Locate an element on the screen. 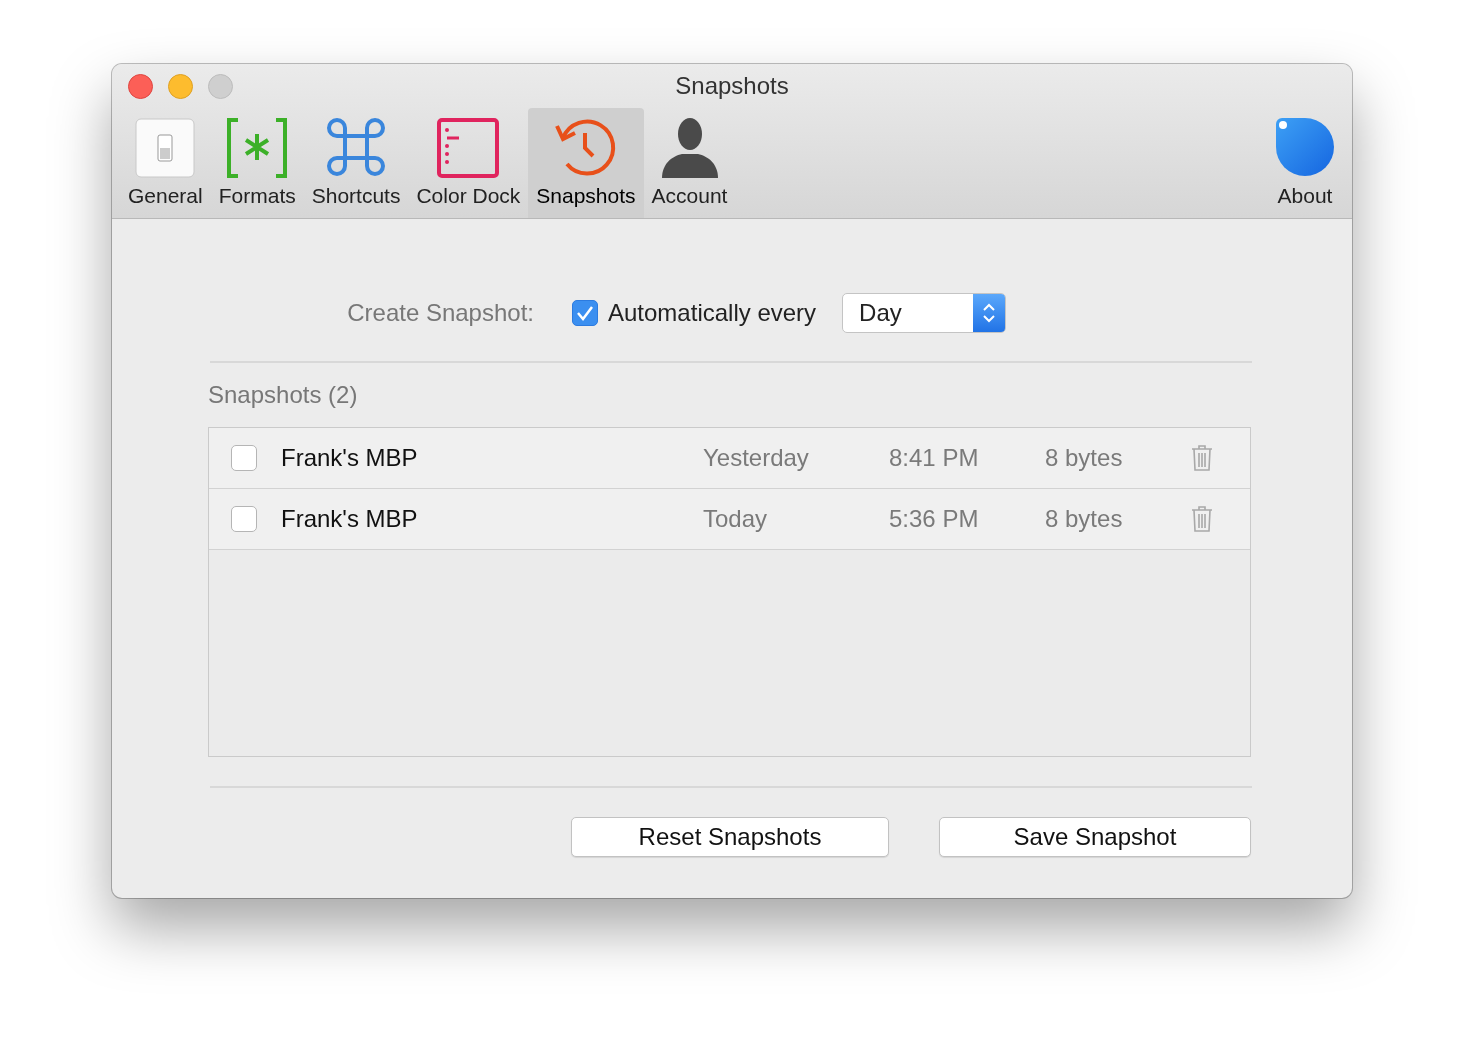  interval-dropdown: Day is located at coordinates (924, 313).